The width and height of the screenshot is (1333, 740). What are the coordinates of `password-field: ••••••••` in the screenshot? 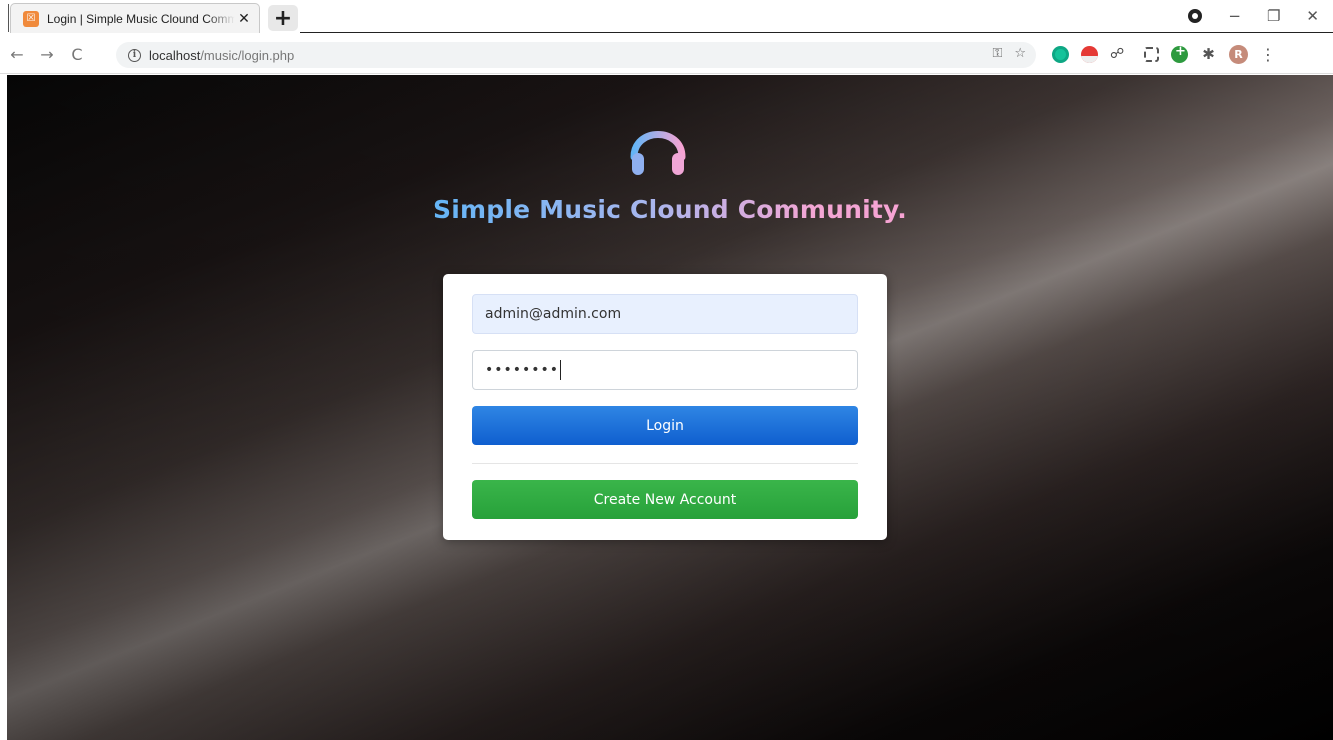 It's located at (665, 370).